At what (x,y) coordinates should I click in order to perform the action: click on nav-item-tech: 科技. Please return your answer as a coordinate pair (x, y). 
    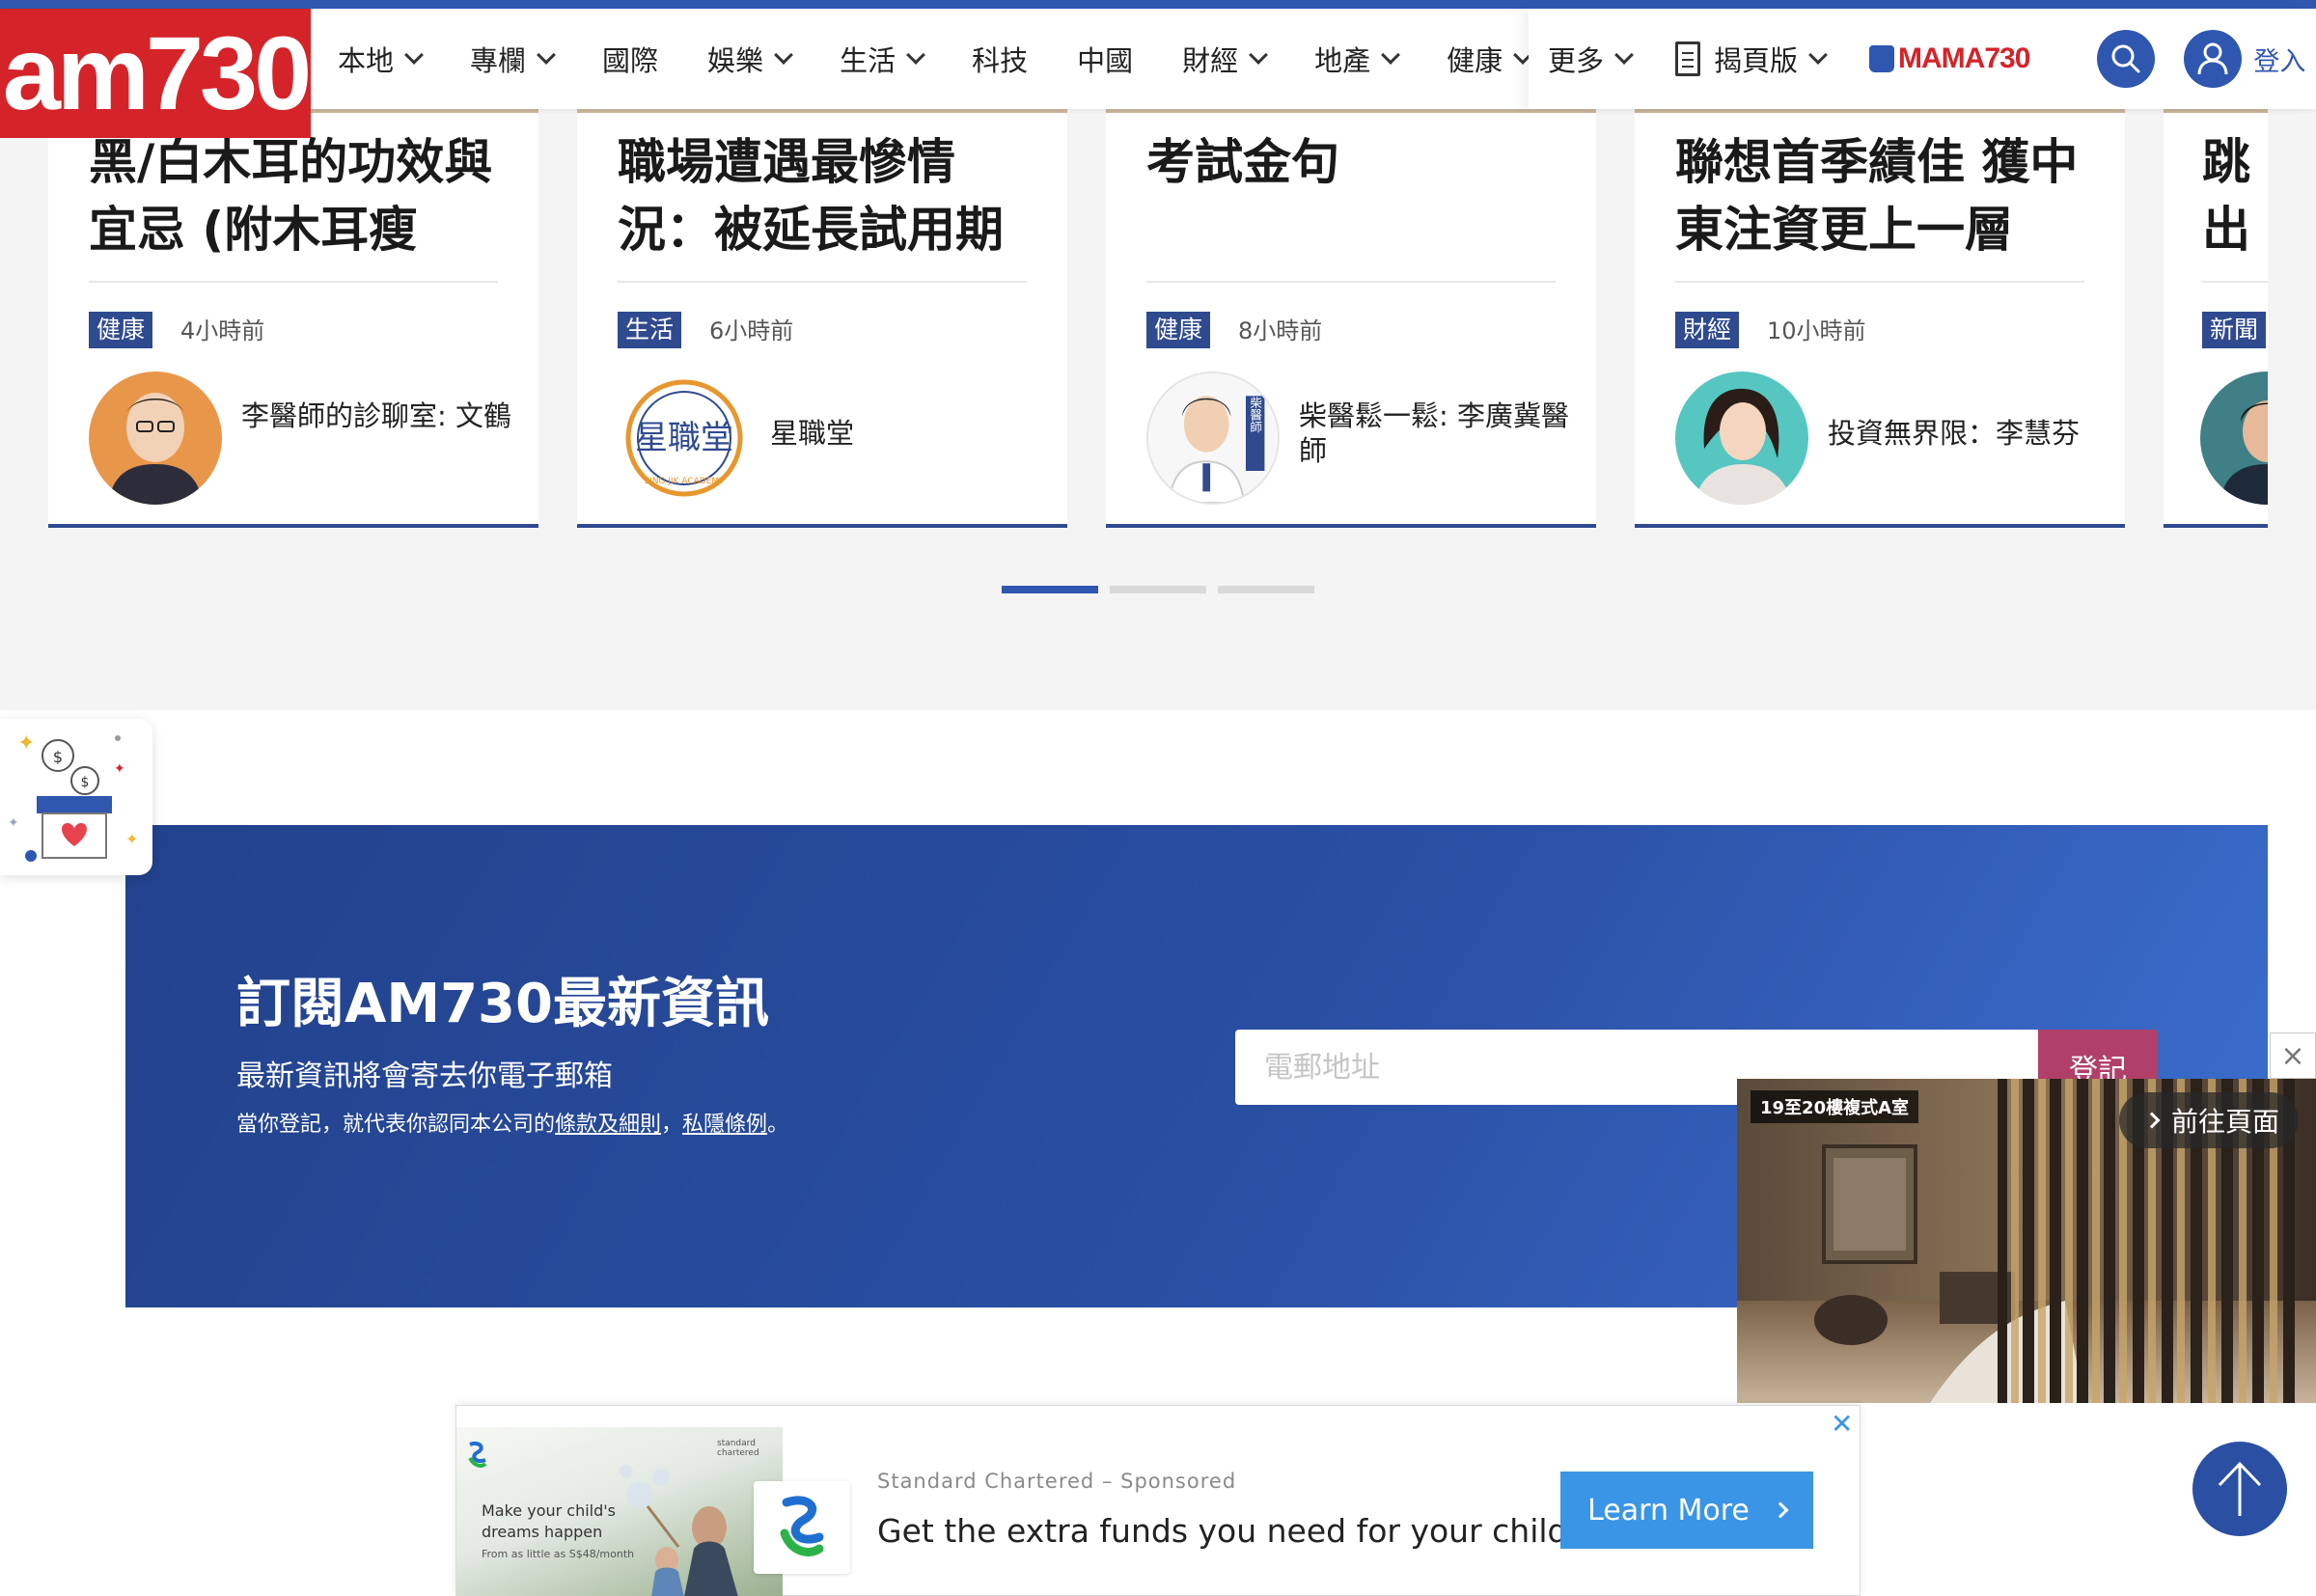
    Looking at the image, I should click on (1000, 59).